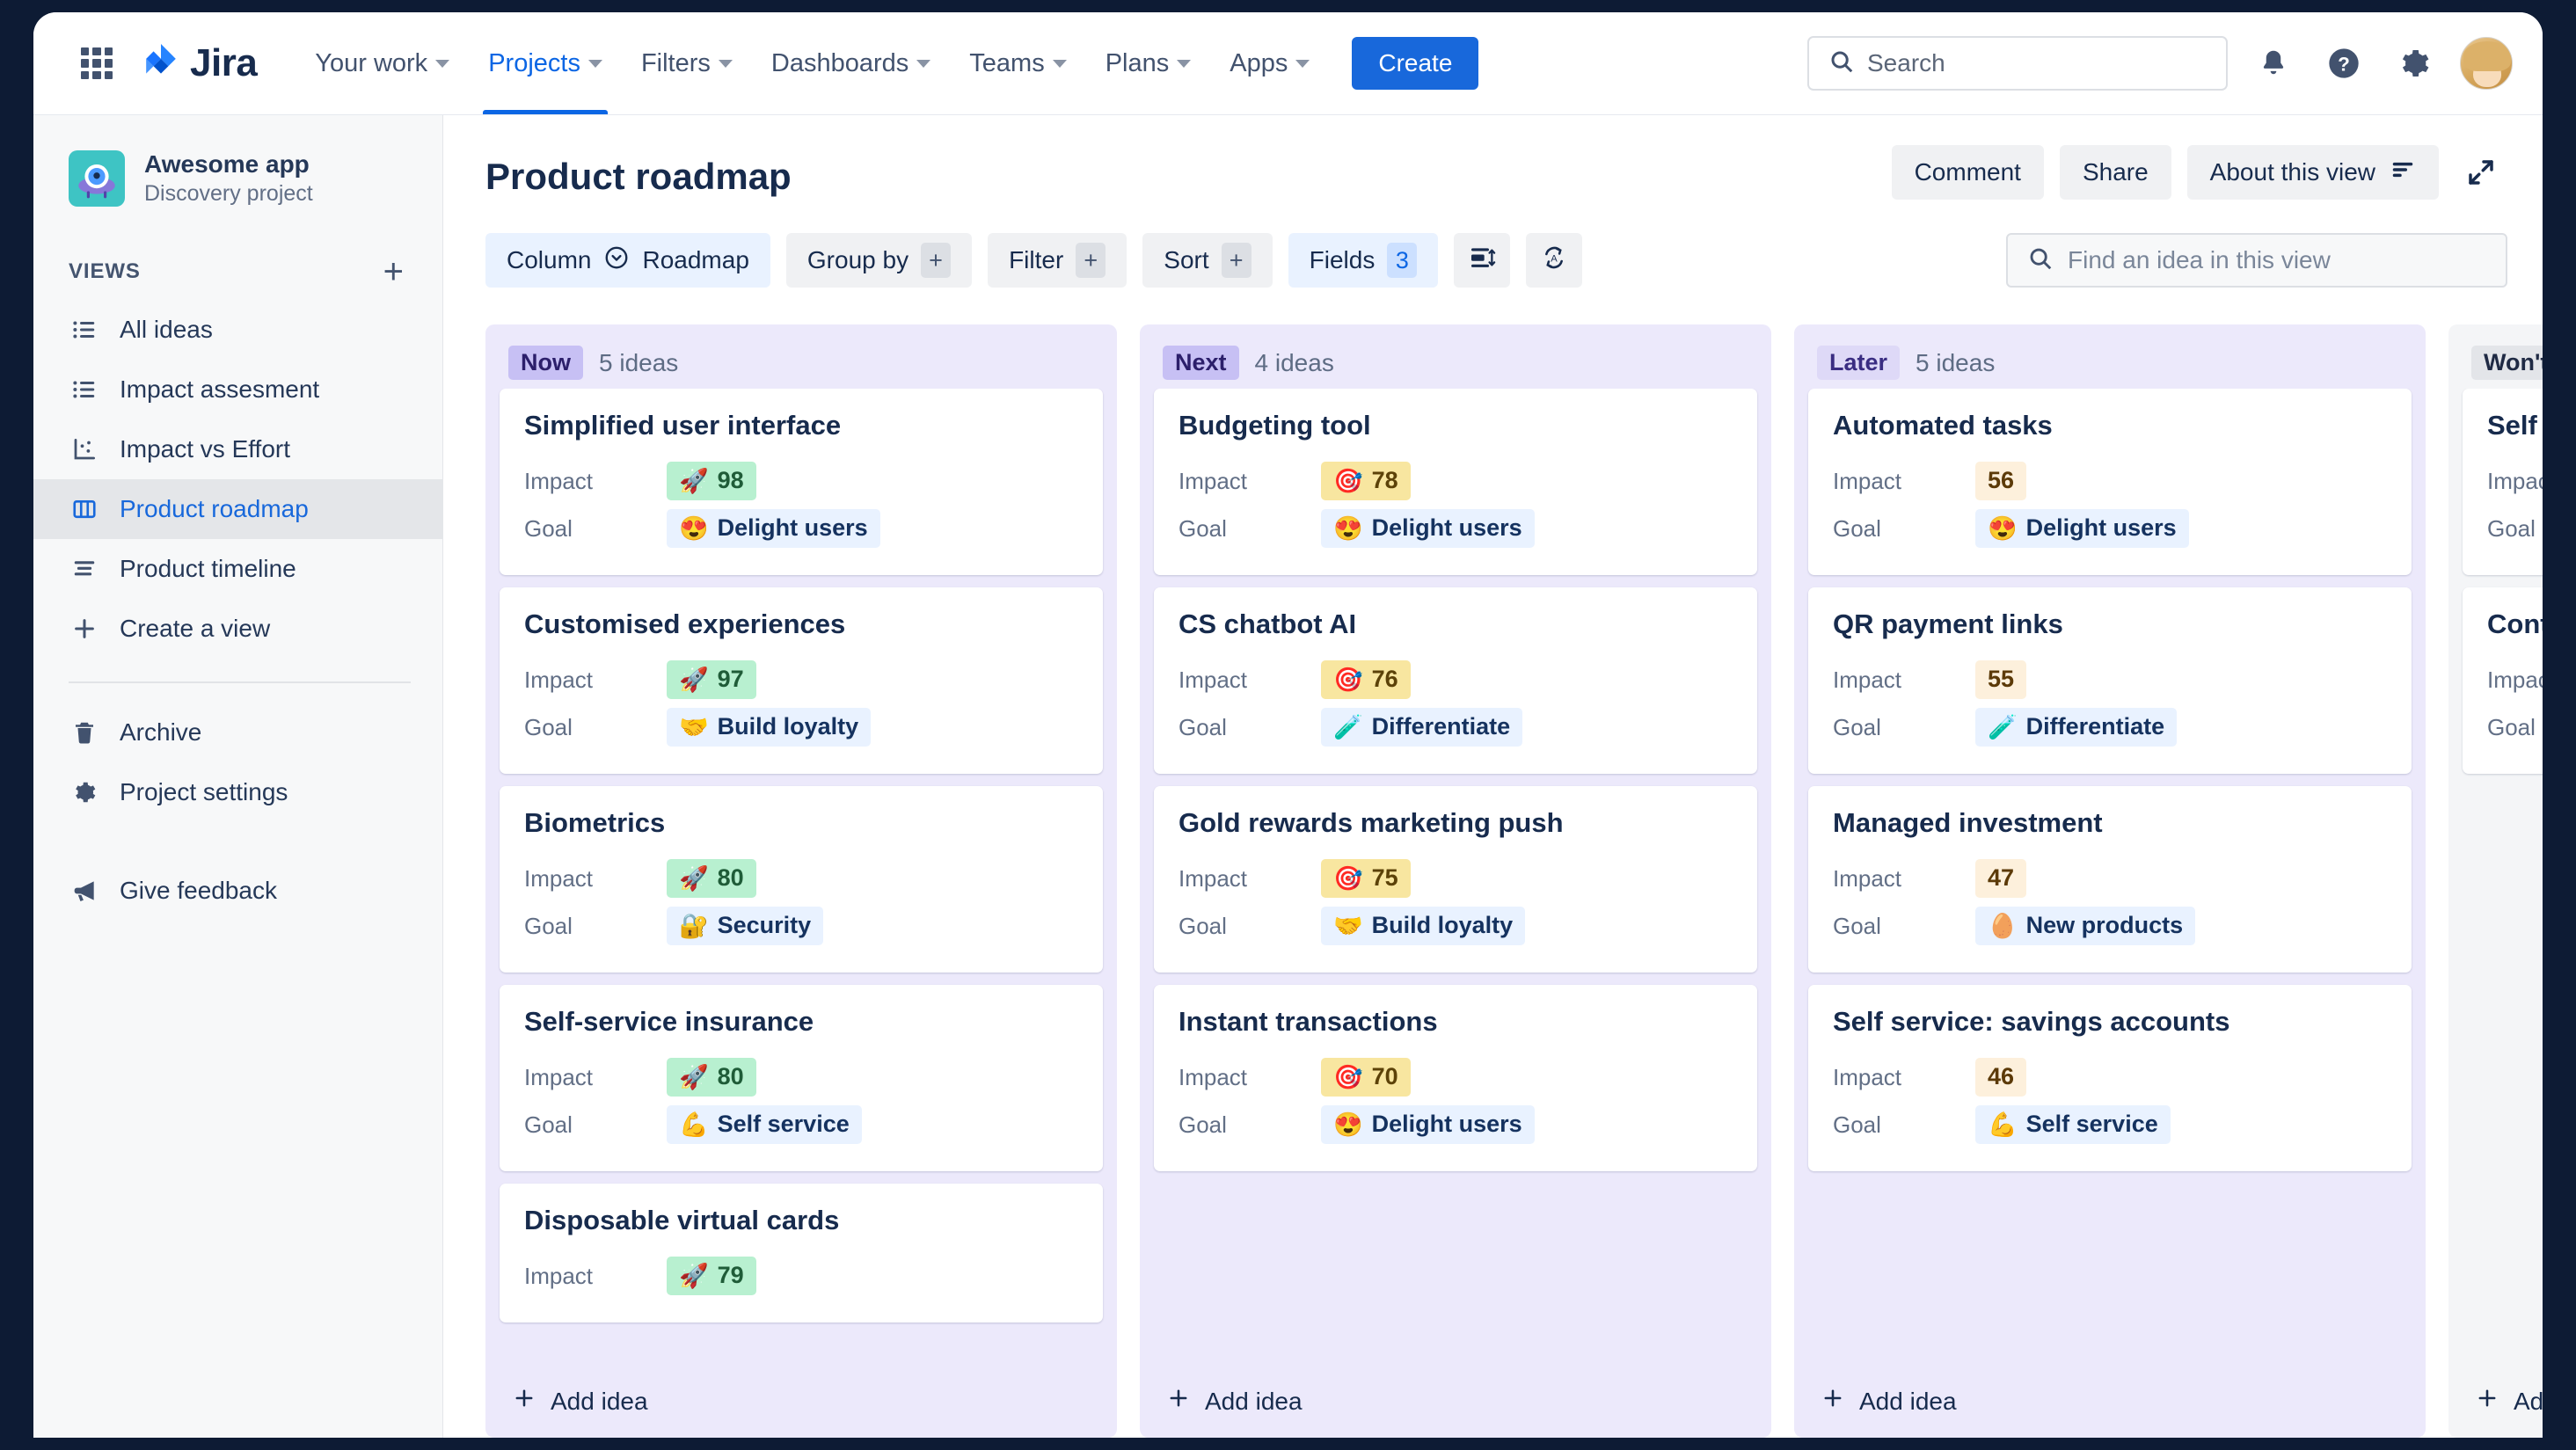 This screenshot has height=1450, width=2576. I want to click on idea-card: Customised experiences Impact 🚀 97 Goal, so click(801, 680).